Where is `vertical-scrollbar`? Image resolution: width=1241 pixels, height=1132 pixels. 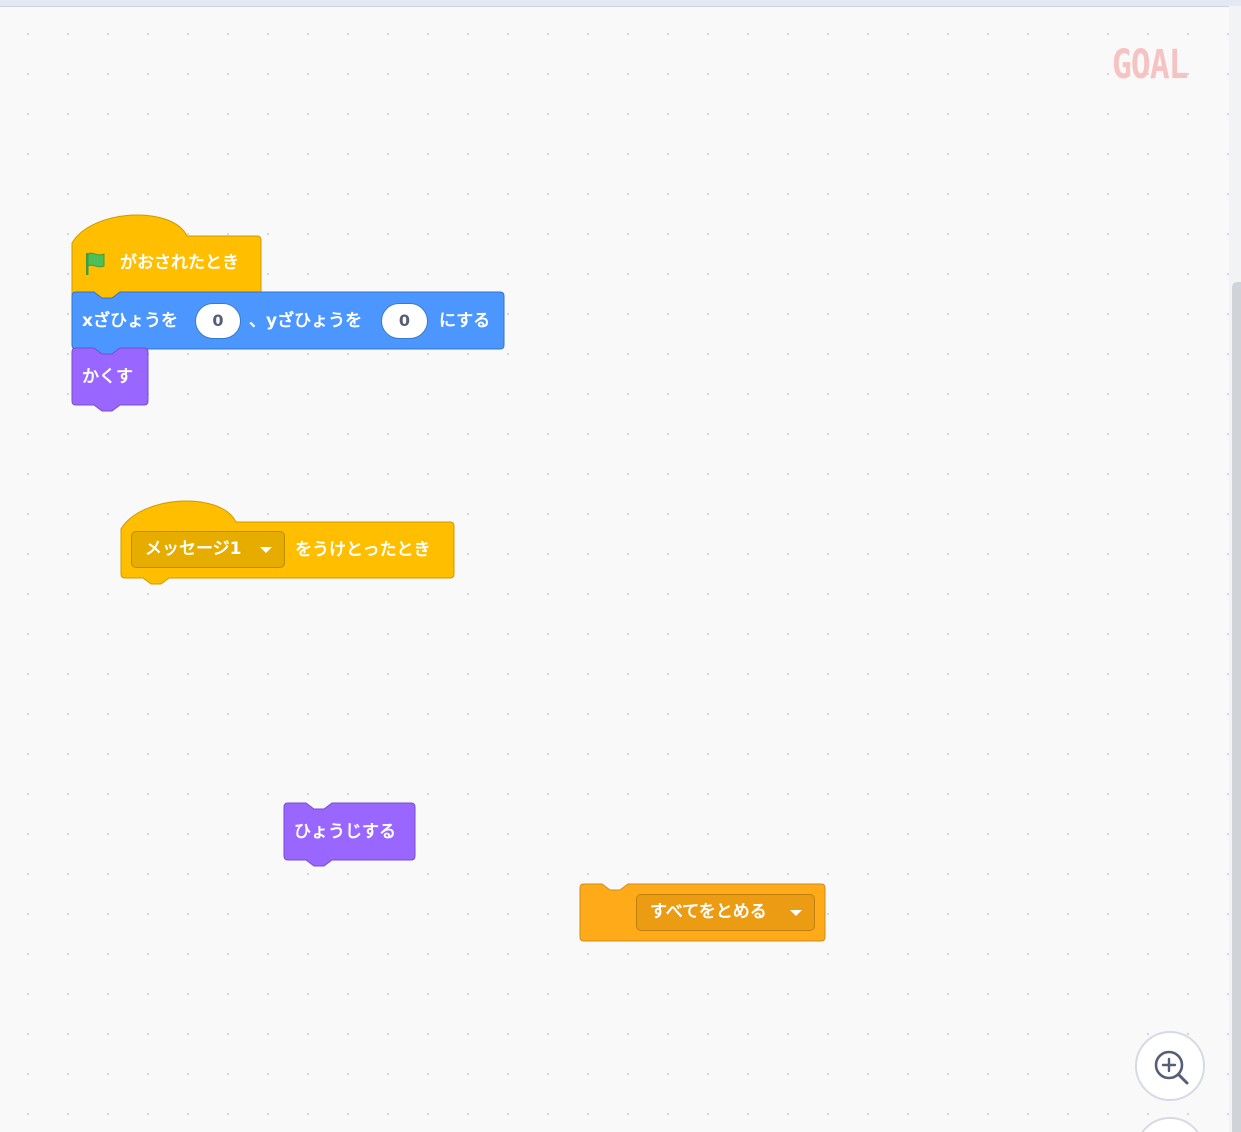 vertical-scrollbar is located at coordinates (1236, 707).